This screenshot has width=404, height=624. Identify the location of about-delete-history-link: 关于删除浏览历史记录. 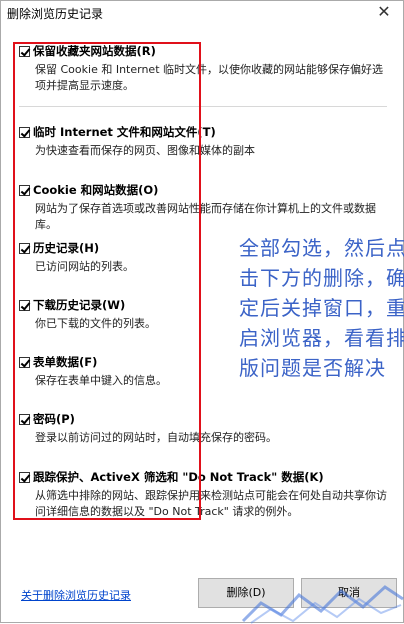
(76, 595).